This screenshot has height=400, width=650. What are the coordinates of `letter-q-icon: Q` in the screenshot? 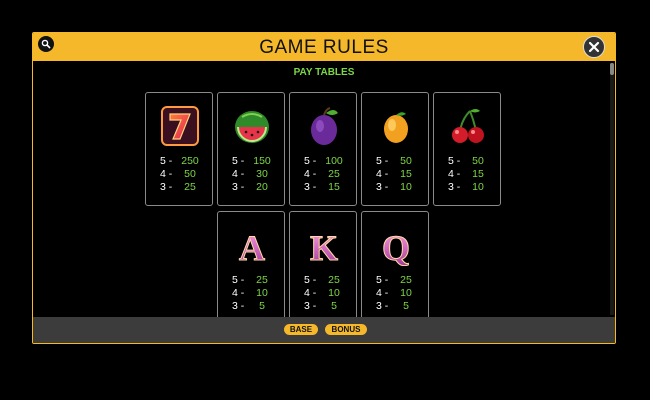 It's located at (395, 247).